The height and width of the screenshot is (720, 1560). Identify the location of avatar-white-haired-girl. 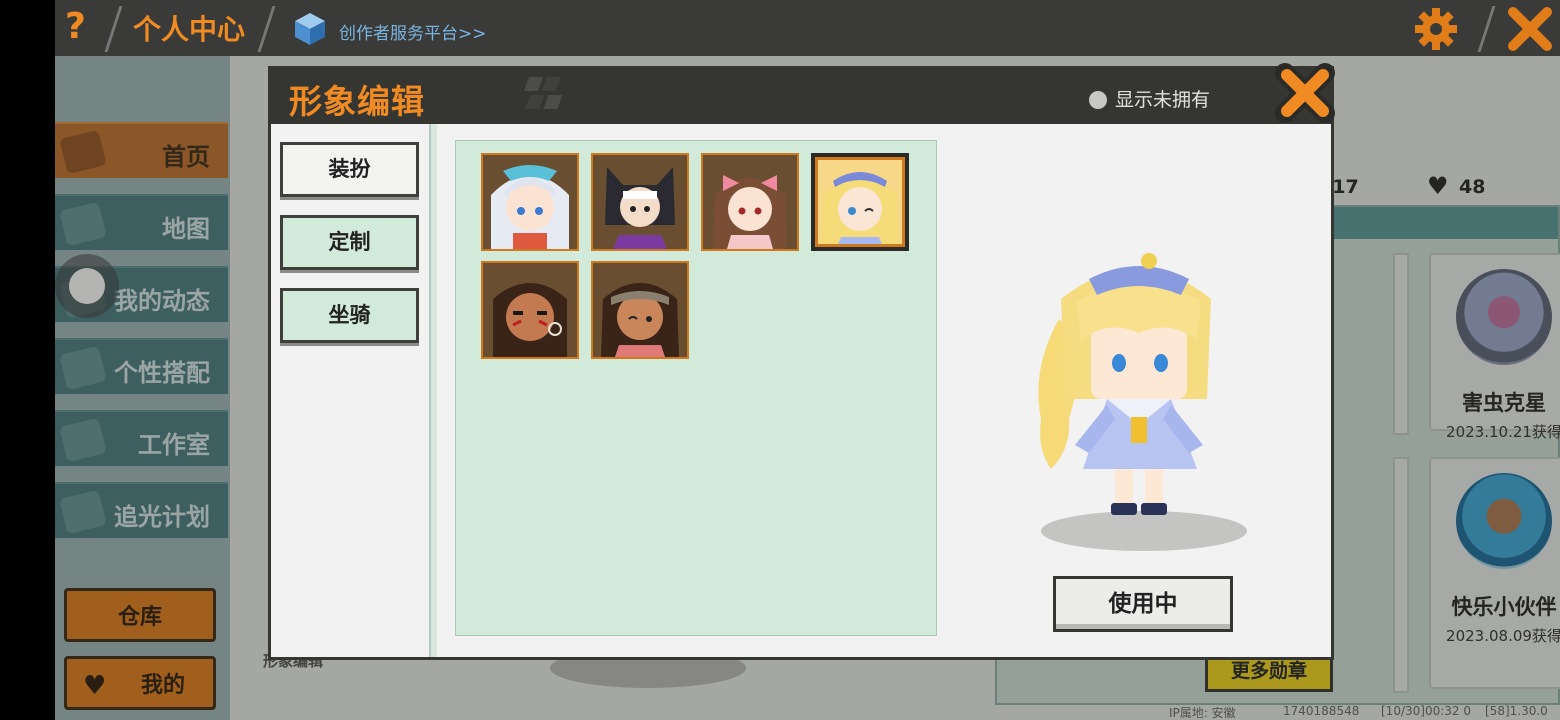
(530, 202).